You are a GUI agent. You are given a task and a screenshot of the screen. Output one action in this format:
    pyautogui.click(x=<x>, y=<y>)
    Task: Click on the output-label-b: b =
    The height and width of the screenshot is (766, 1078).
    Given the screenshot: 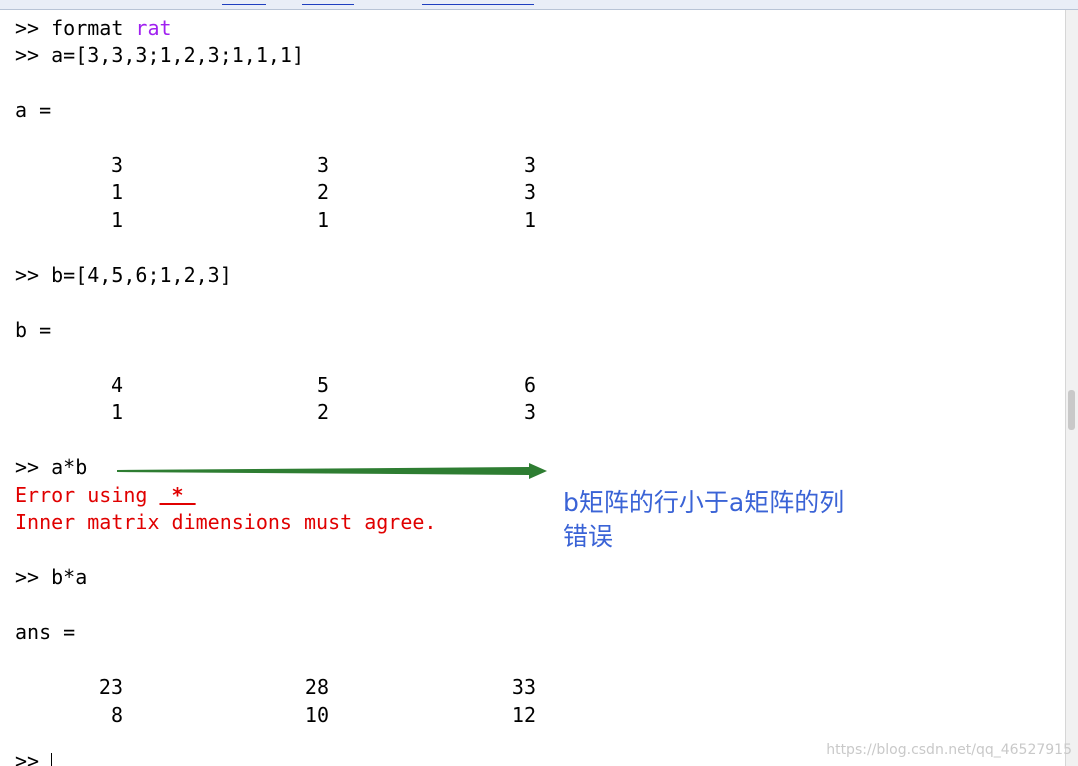 What is the action you would take?
    pyautogui.click(x=33, y=330)
    